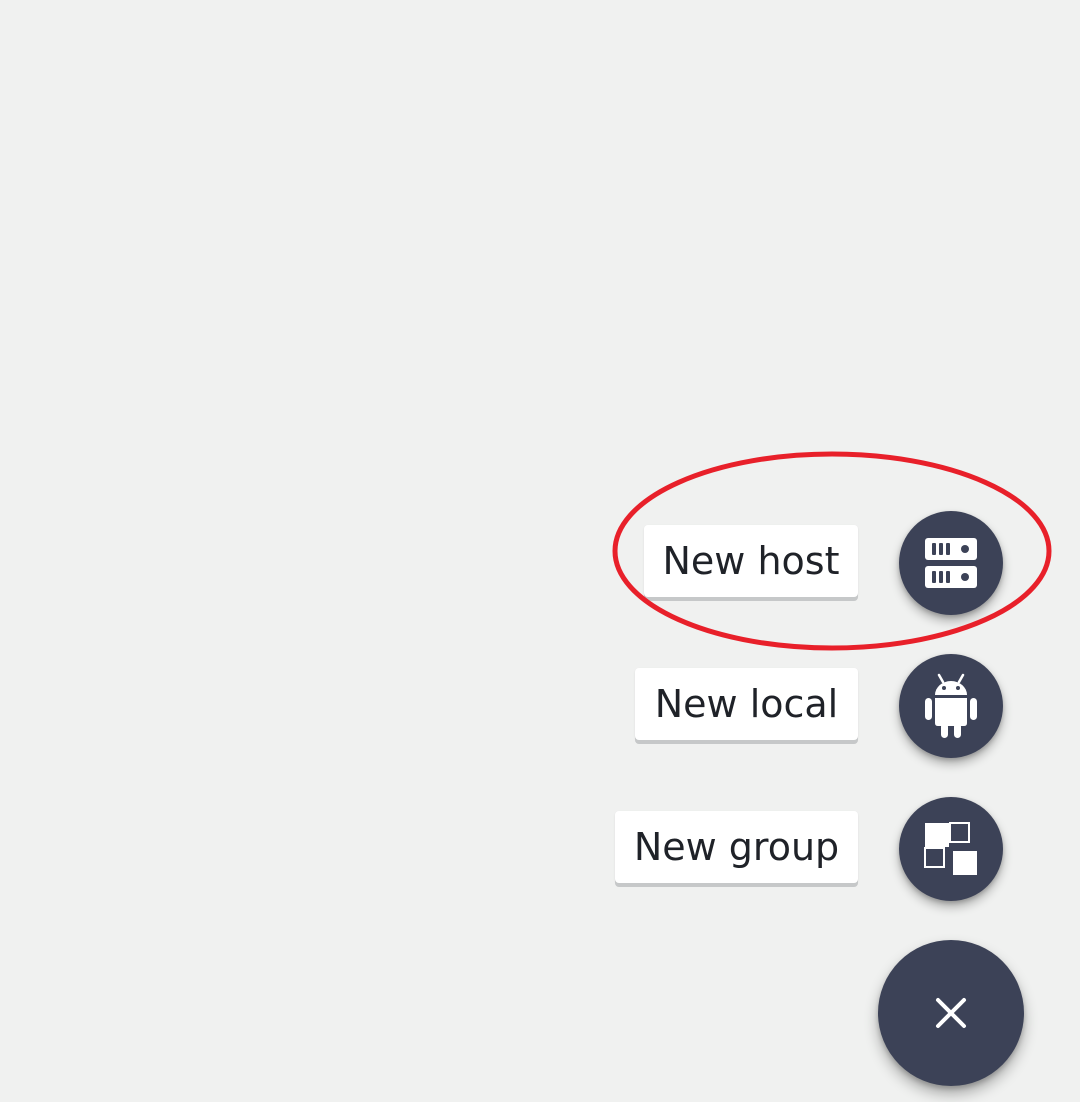  I want to click on android-icon, so click(951, 706).